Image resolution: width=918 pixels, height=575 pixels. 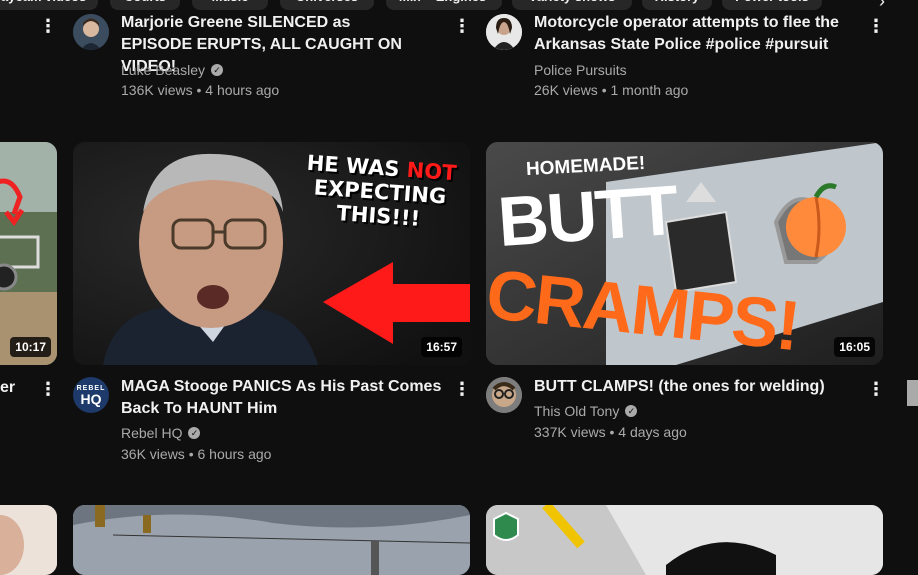 What do you see at coordinates (461, 5) in the screenshot?
I see `chip-engines: Engines` at bounding box center [461, 5].